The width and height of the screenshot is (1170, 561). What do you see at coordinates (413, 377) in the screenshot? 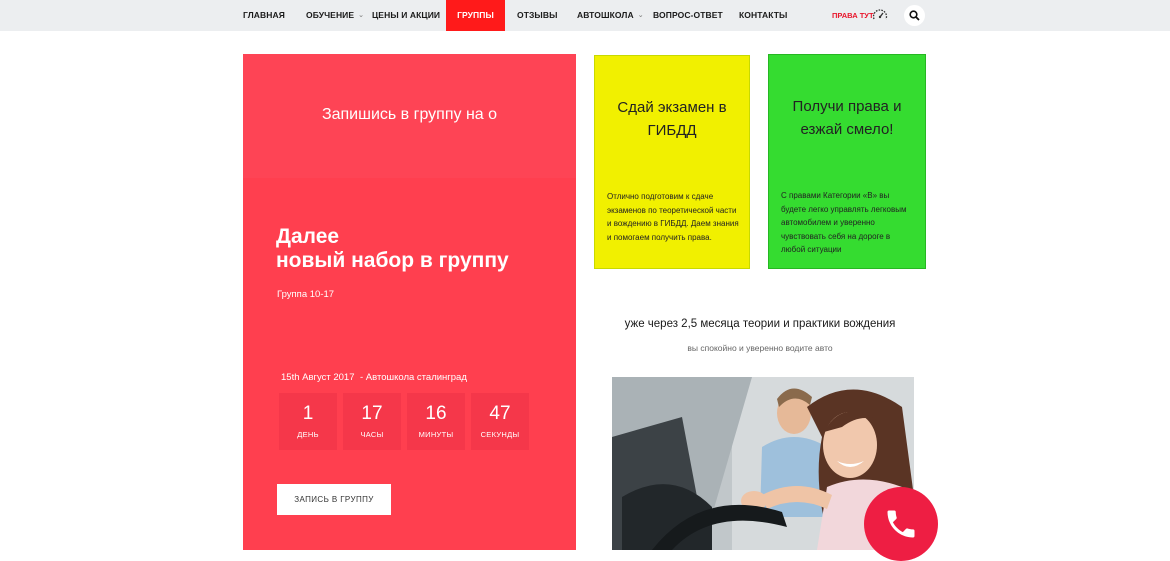
I see `location: - Автошкола сталинград` at bounding box center [413, 377].